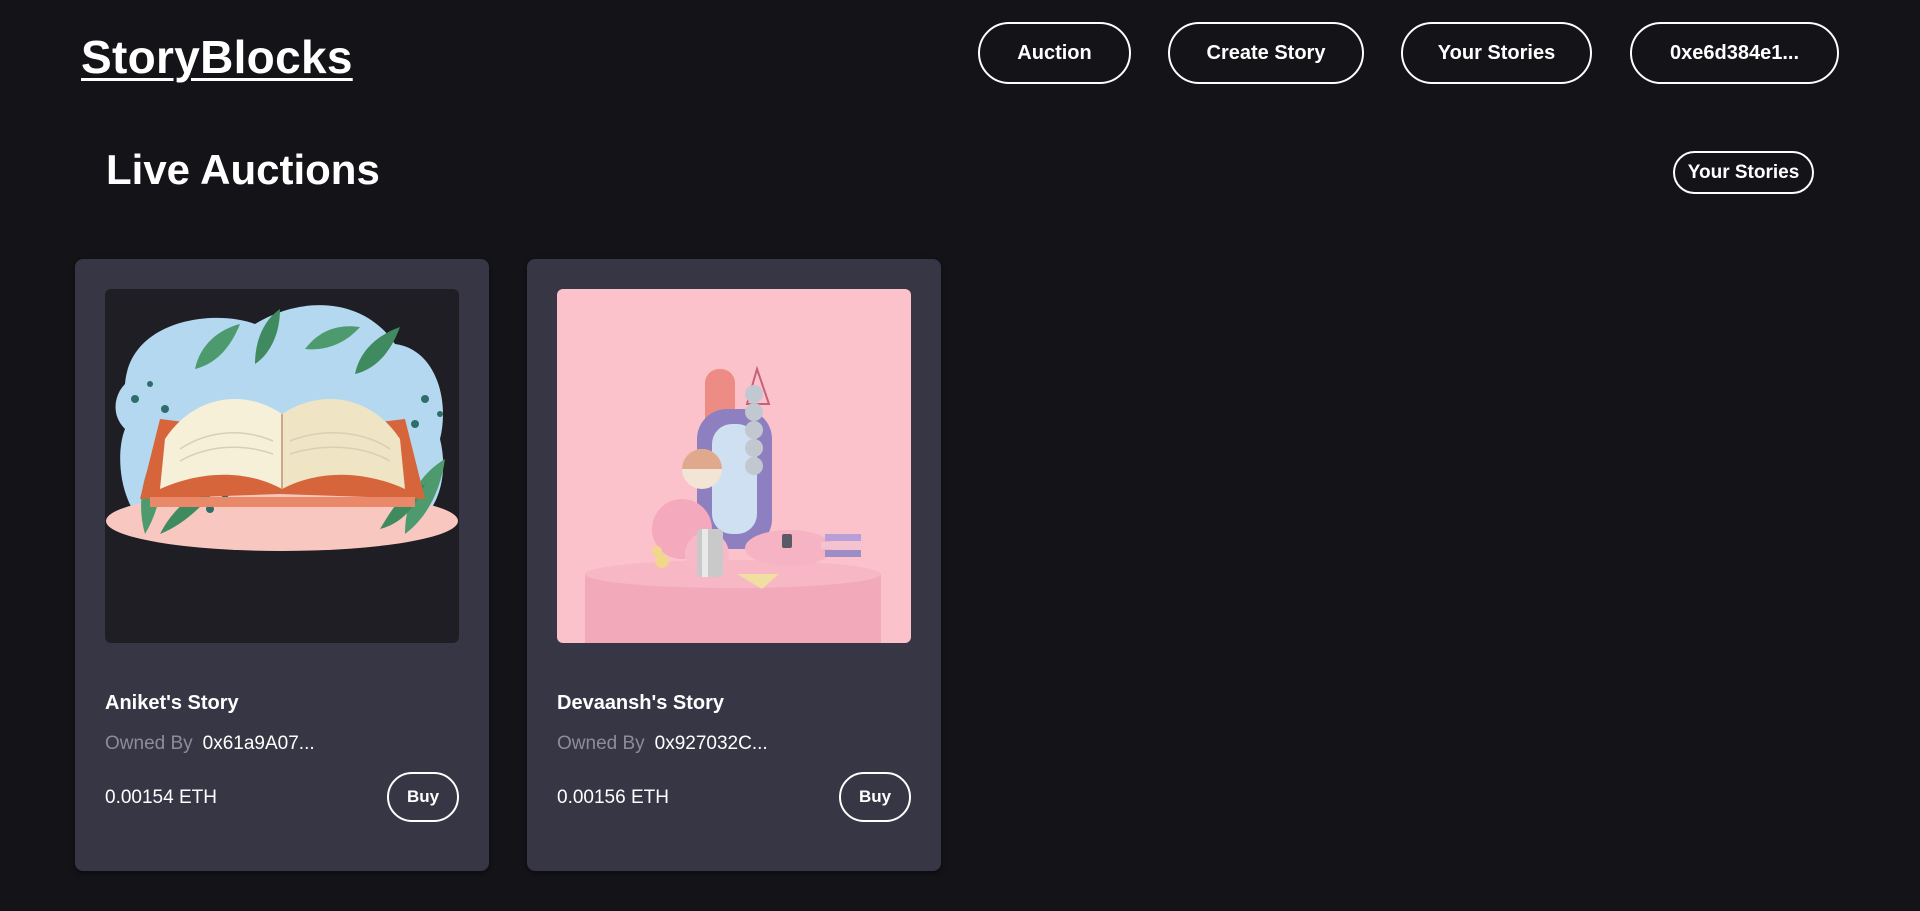  What do you see at coordinates (641, 703) in the screenshot?
I see `story-title: Devaansh's Story` at bounding box center [641, 703].